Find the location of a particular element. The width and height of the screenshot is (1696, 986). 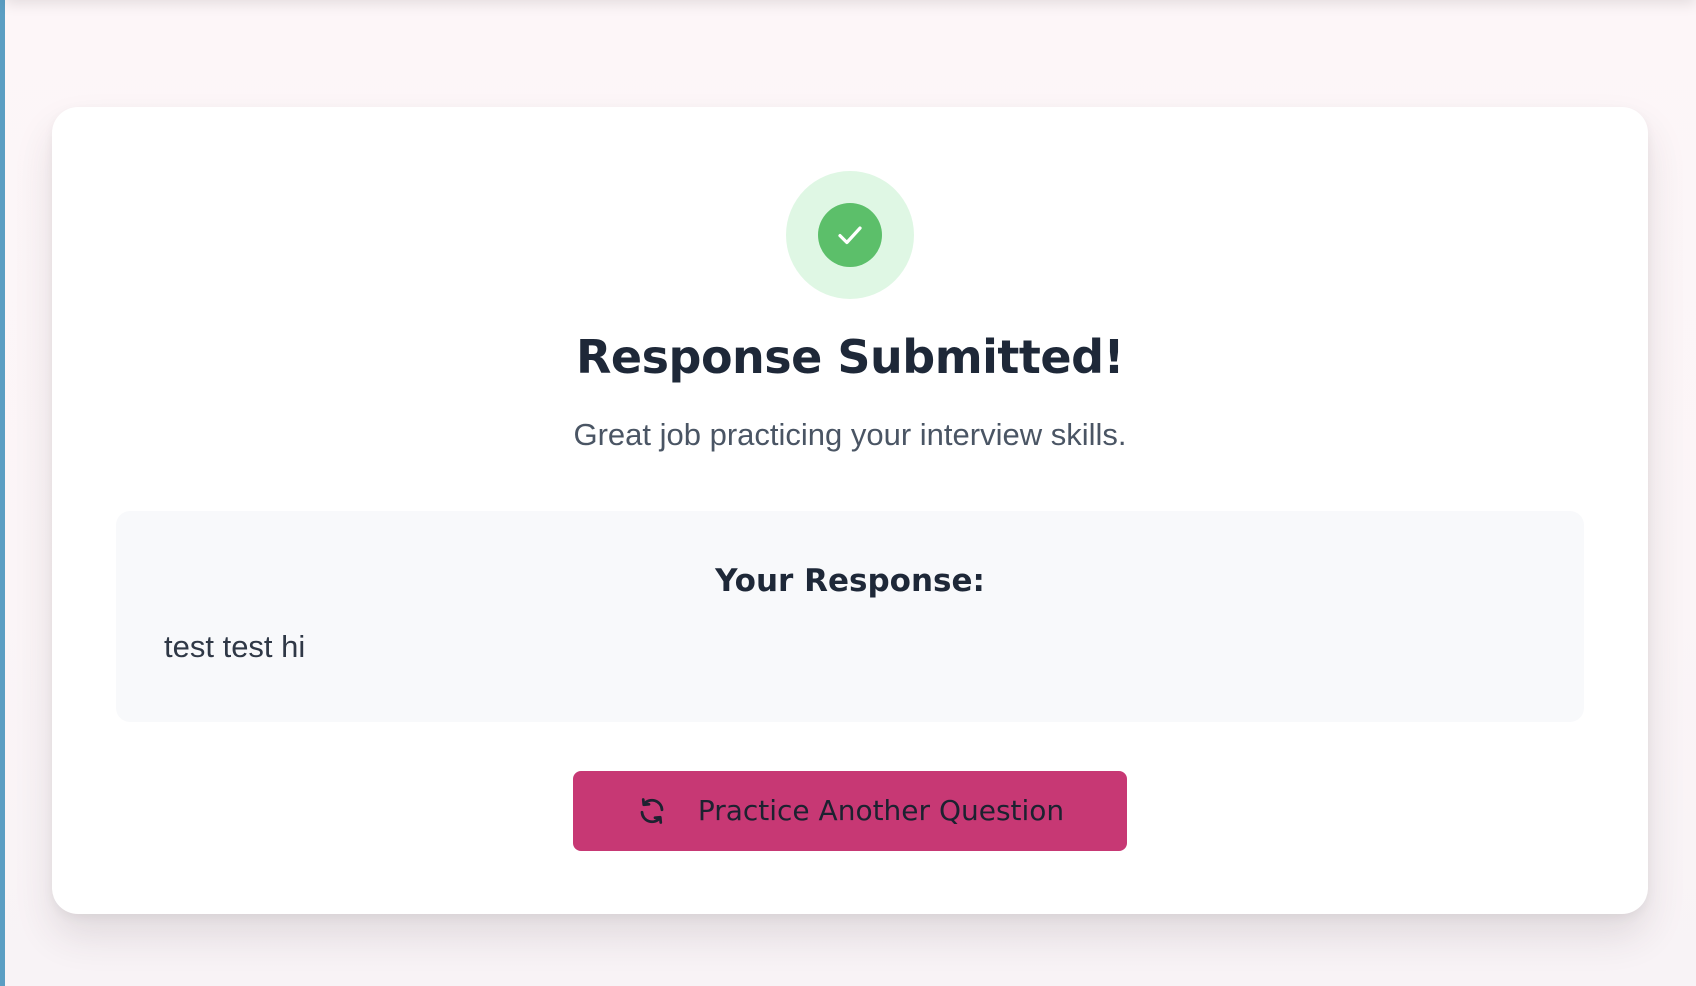

response-label: Your Response: is located at coordinates (850, 581).